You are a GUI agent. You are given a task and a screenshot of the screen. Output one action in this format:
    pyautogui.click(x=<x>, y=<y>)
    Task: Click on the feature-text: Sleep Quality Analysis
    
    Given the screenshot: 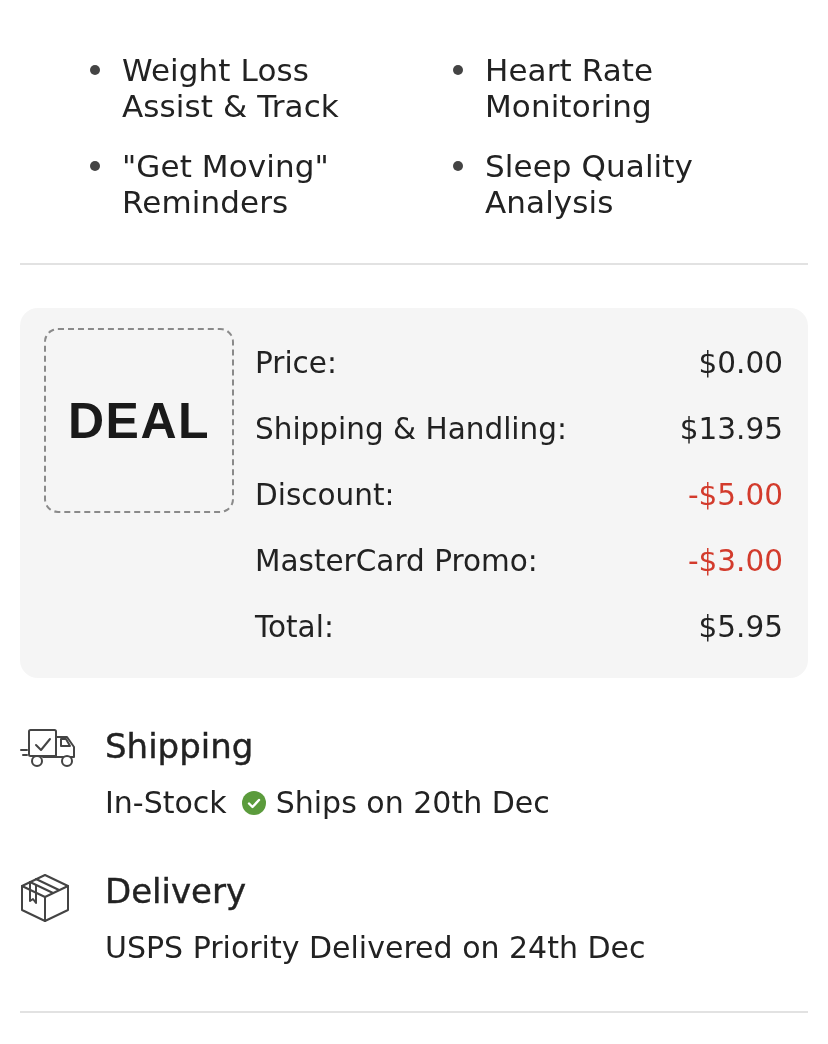 What is the action you would take?
    pyautogui.click(x=590, y=184)
    